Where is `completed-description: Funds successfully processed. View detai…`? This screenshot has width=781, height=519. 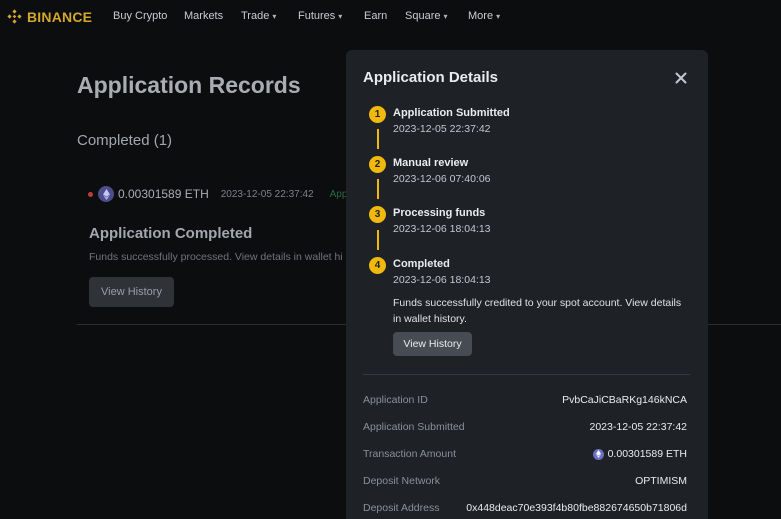 completed-description: Funds successfully processed. View detai… is located at coordinates (216, 257).